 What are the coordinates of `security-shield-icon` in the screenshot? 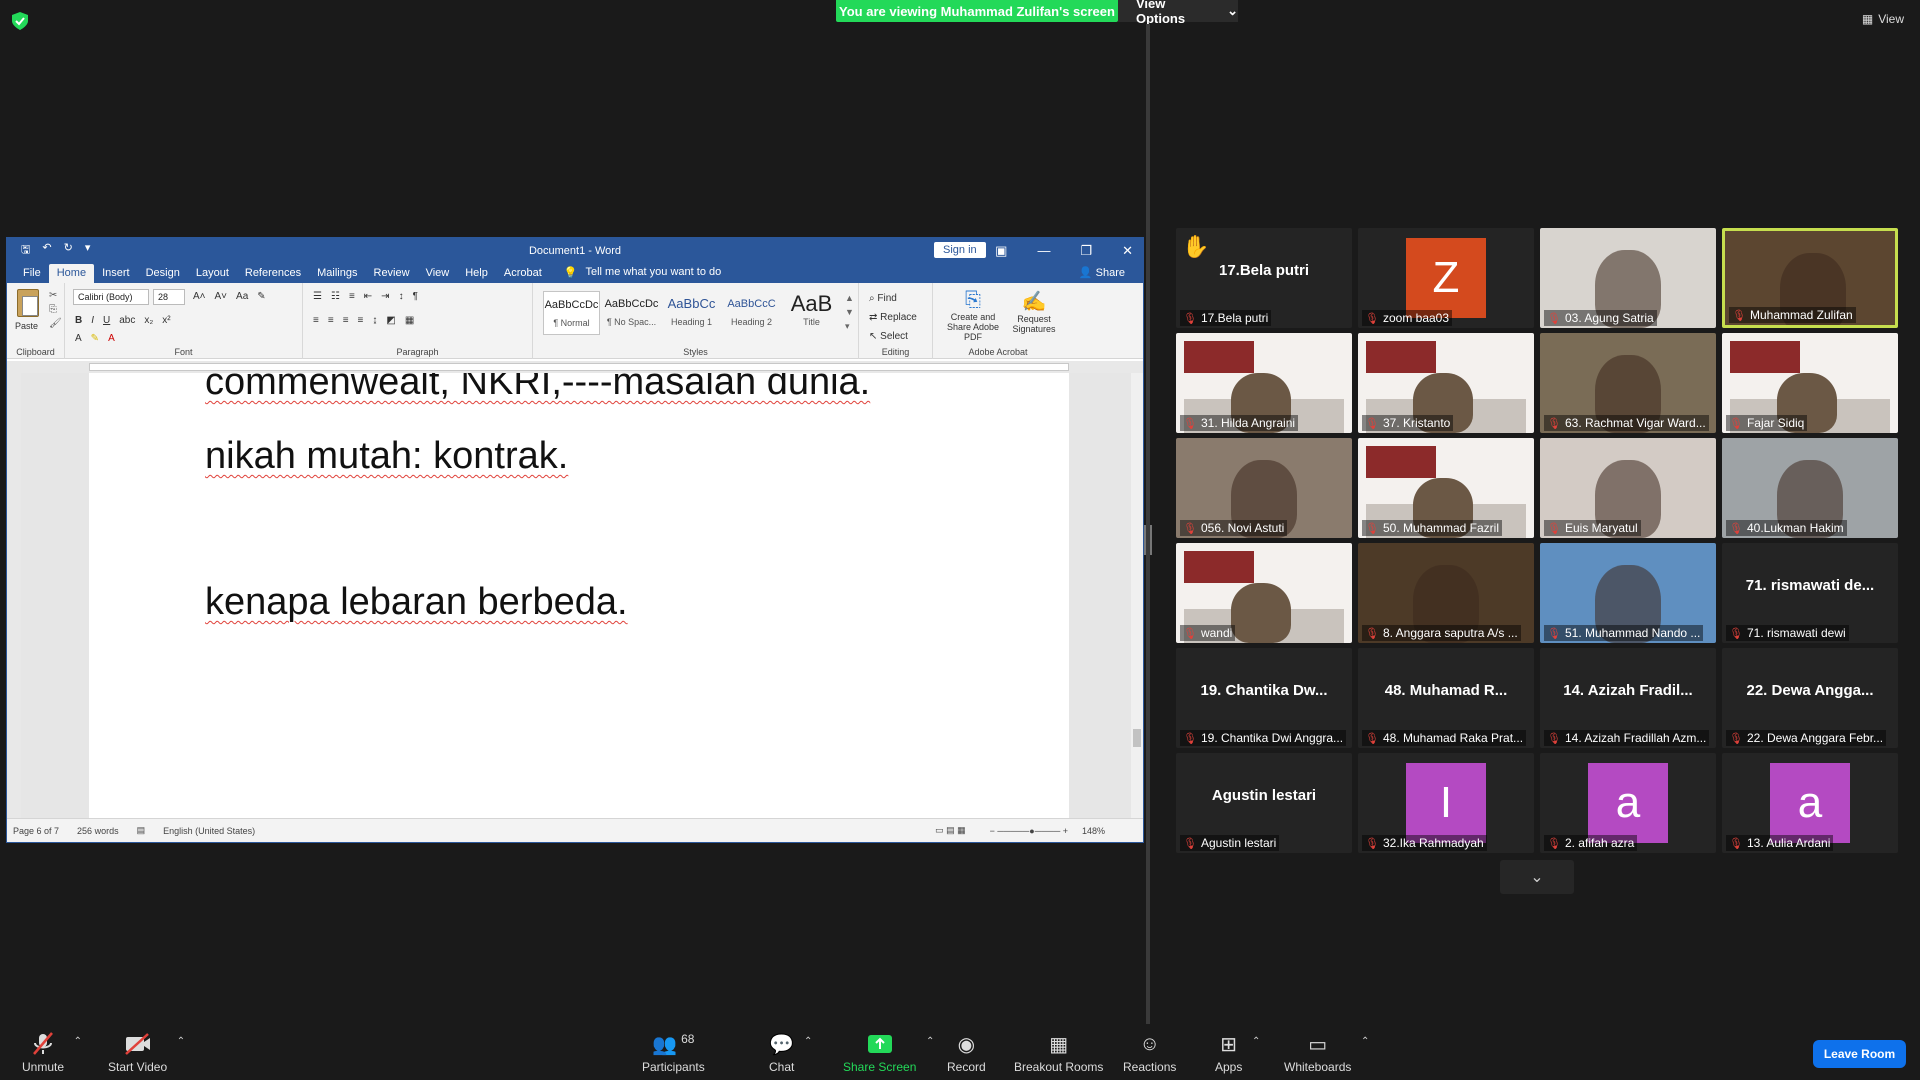 It's located at (20, 21).